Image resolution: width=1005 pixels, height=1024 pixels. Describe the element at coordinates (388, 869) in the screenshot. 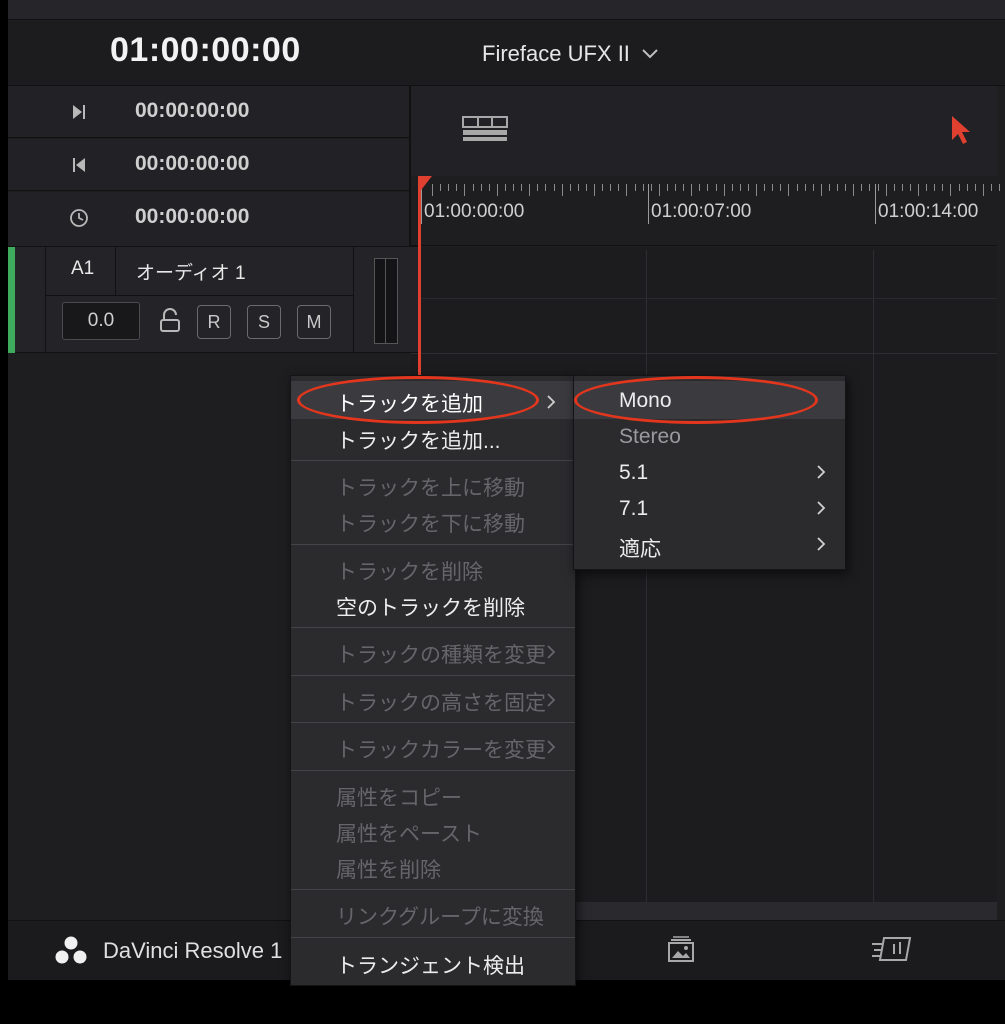

I see `menu-item-remove-attributes: 属性を削除` at that location.